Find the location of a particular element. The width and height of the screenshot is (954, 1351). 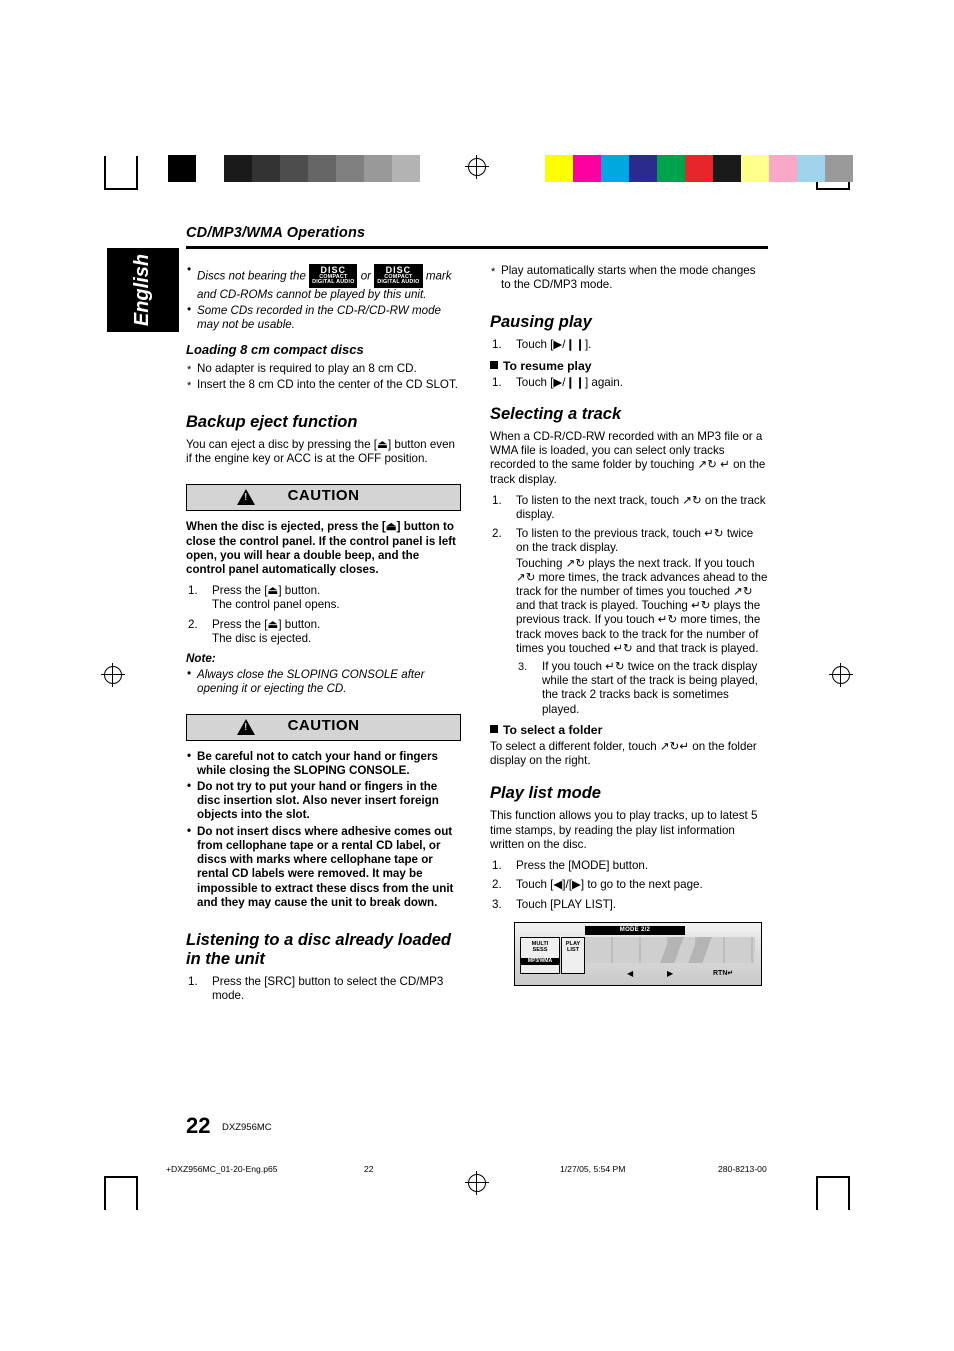

right-arrow-icon: ▶ is located at coordinates (670, 973).